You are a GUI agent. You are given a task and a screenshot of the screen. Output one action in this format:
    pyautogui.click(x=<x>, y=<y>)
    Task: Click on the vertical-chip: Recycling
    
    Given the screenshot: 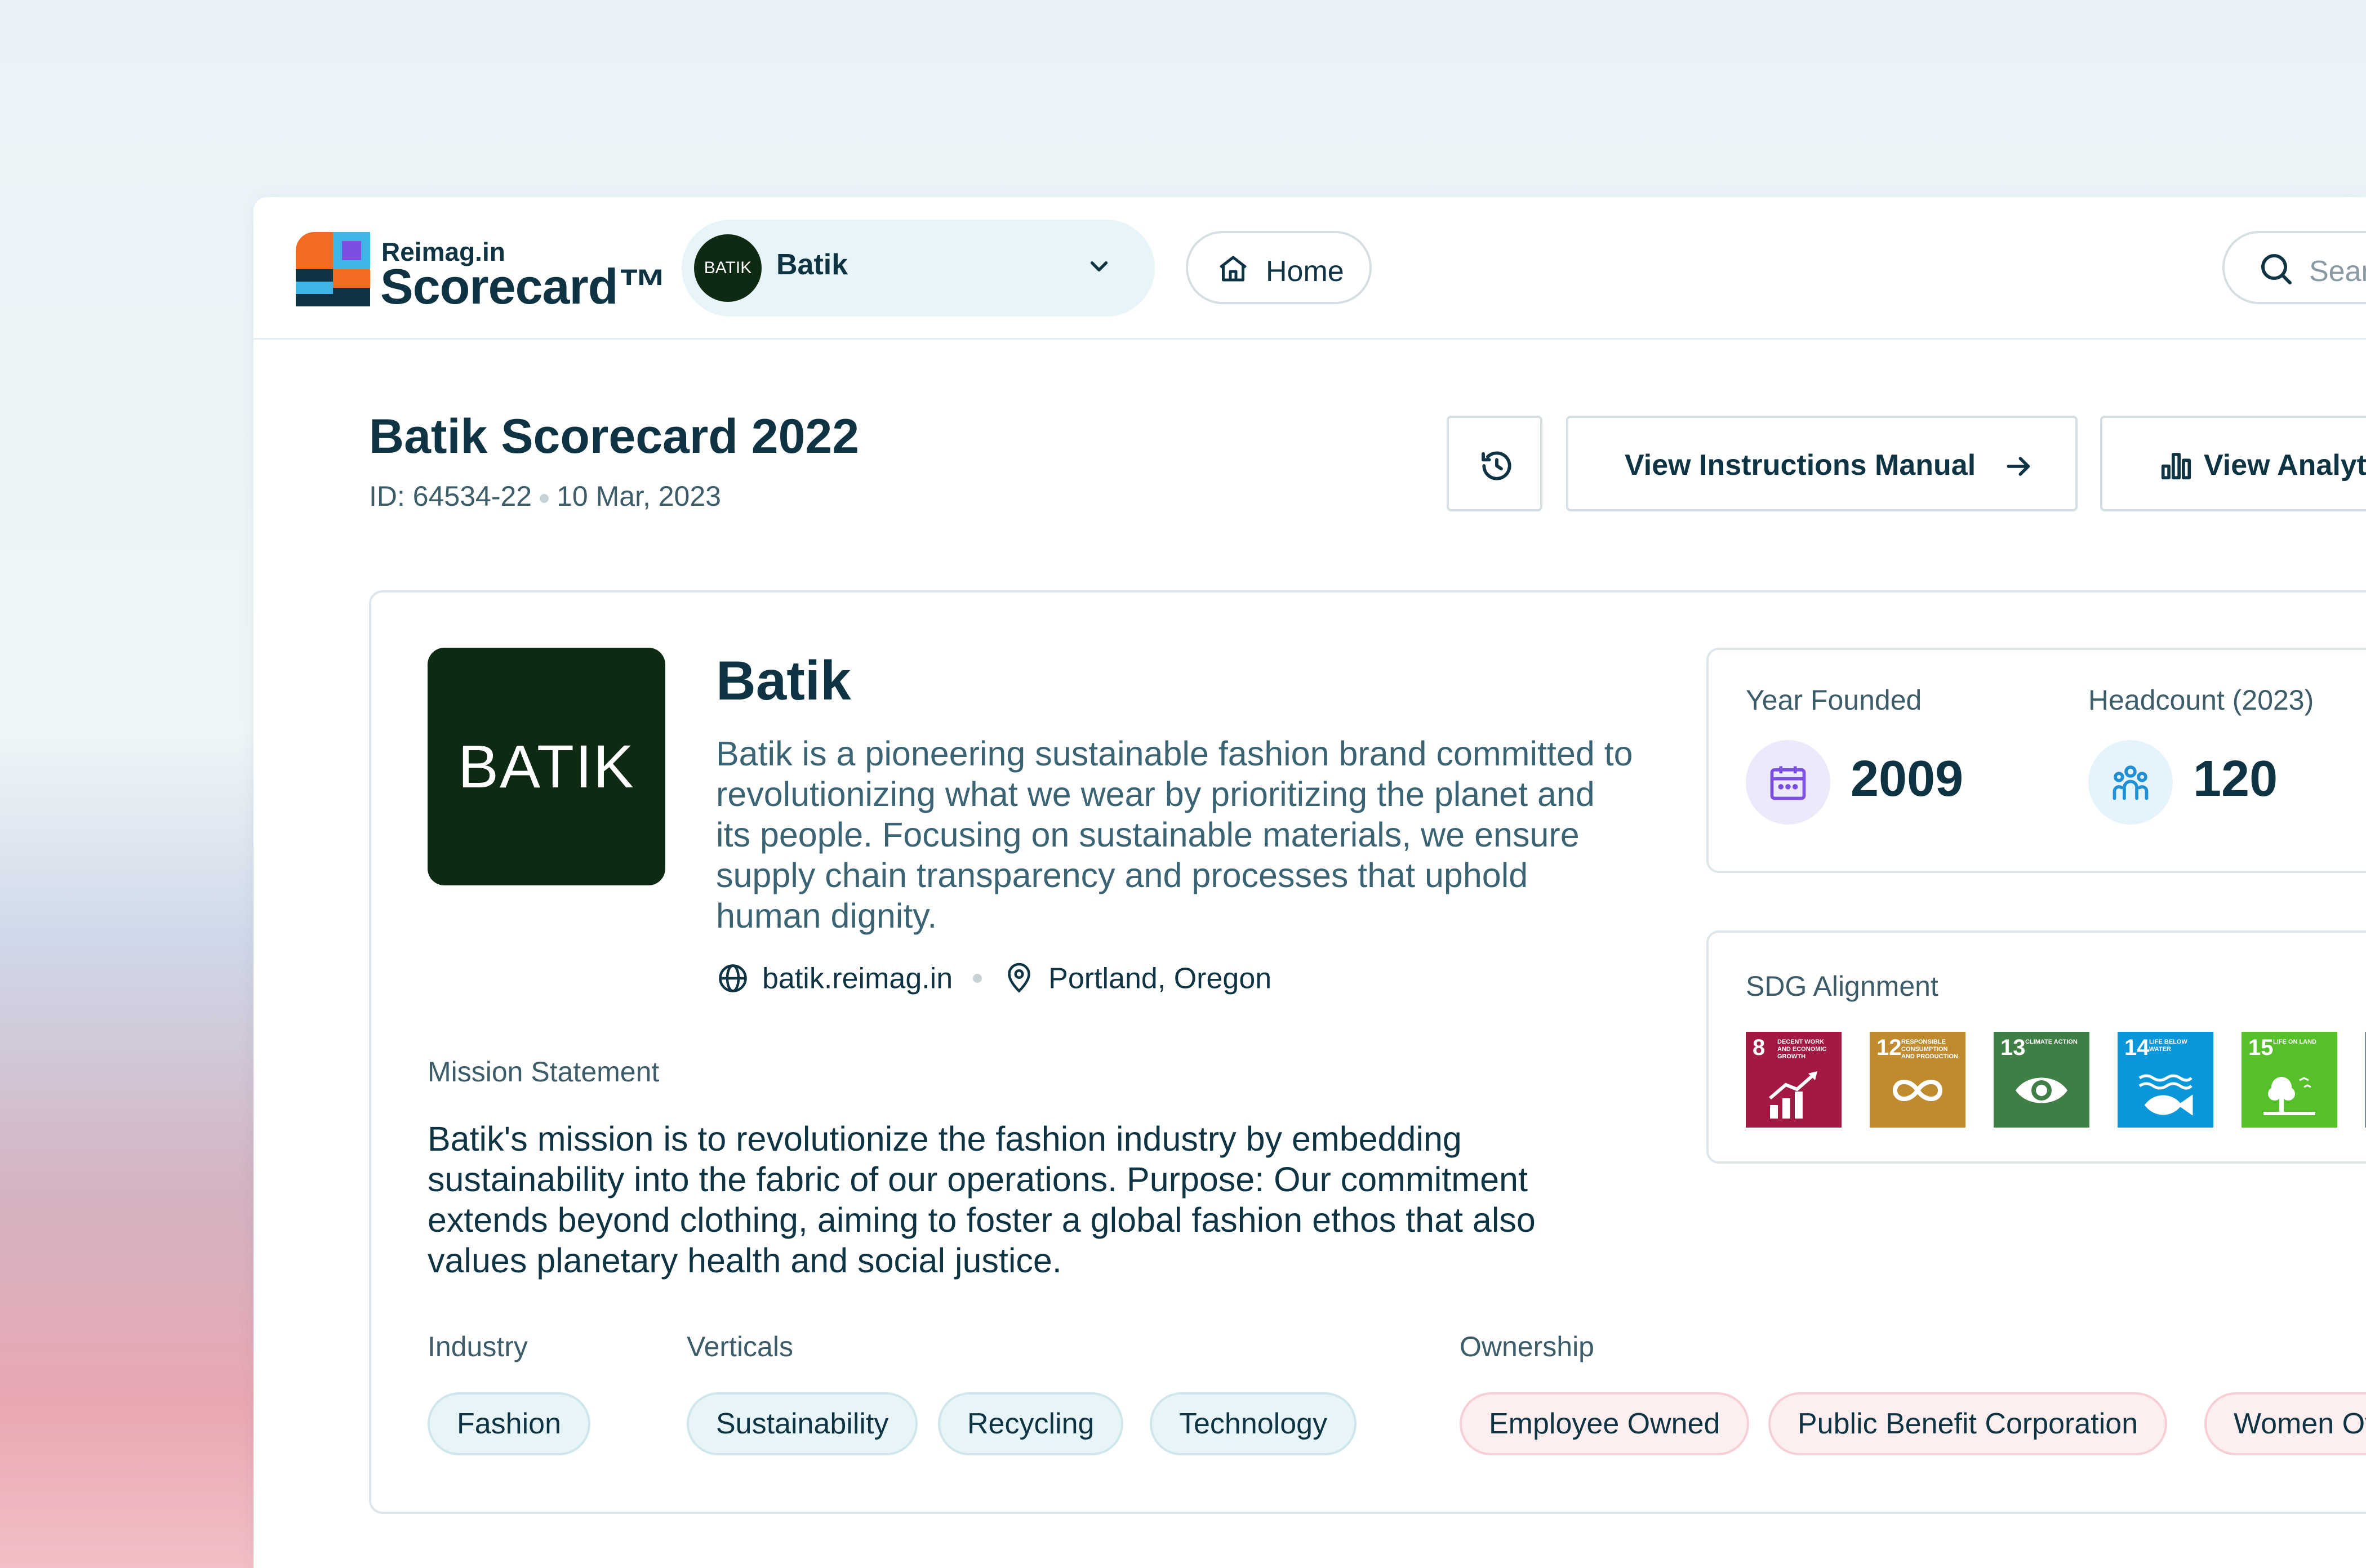 What is the action you would take?
    pyautogui.click(x=1031, y=1423)
    